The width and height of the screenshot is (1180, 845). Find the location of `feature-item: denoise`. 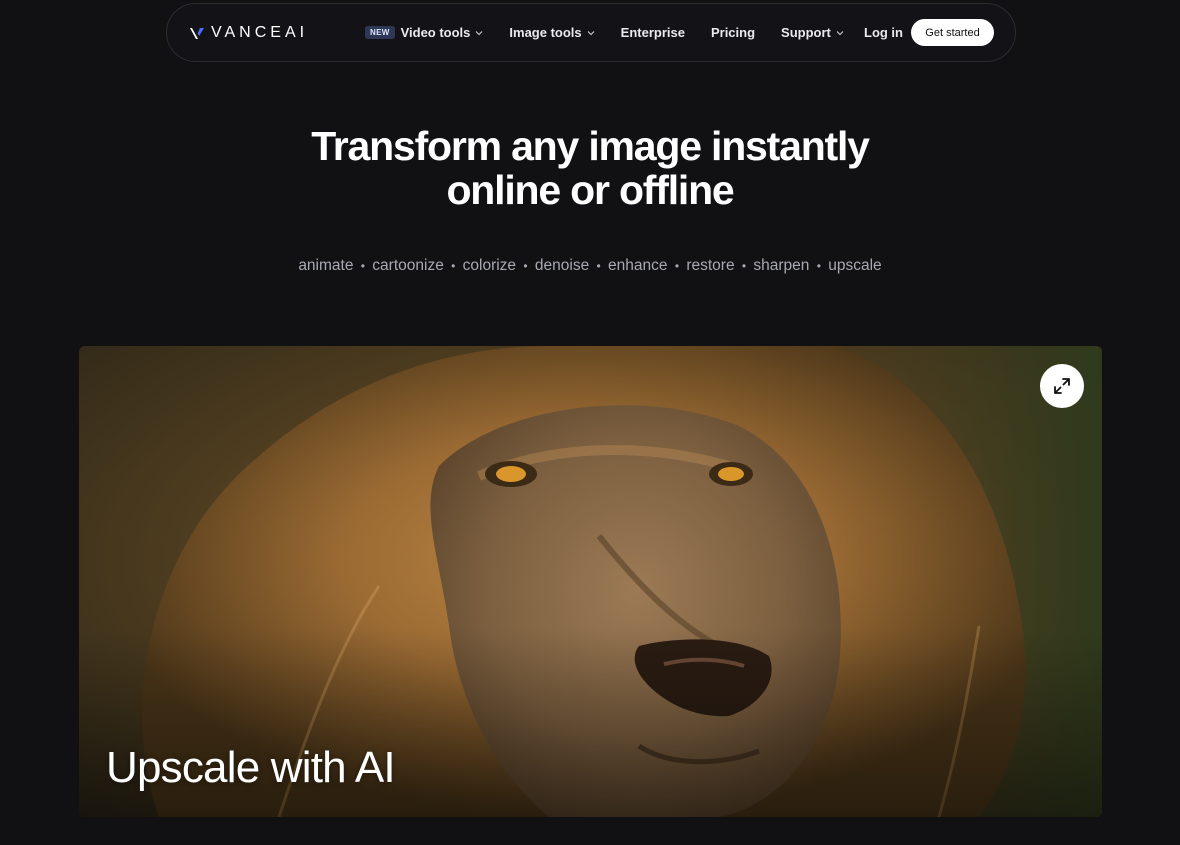

feature-item: denoise is located at coordinates (562, 265).